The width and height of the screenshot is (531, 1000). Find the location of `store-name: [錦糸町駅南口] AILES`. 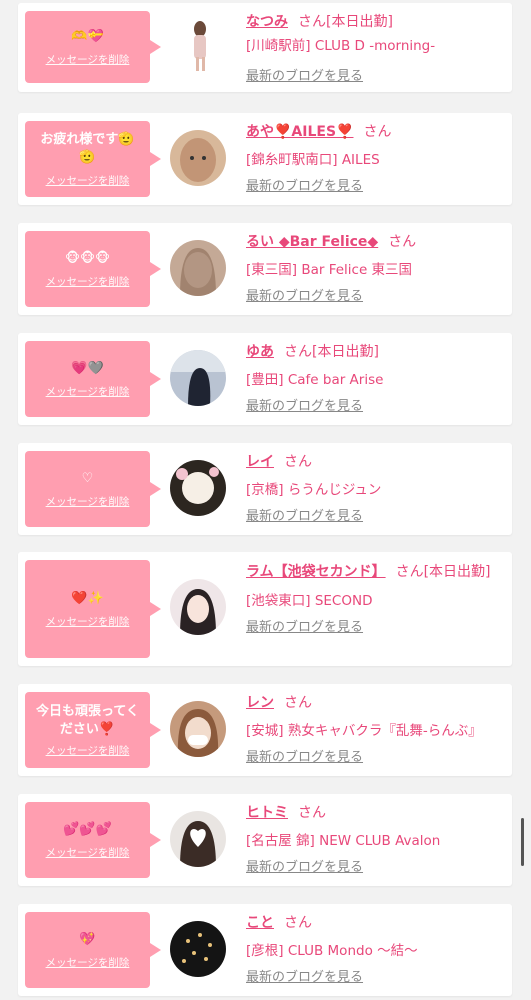

store-name: [錦糸町駅南口] AILES is located at coordinates (313, 160).